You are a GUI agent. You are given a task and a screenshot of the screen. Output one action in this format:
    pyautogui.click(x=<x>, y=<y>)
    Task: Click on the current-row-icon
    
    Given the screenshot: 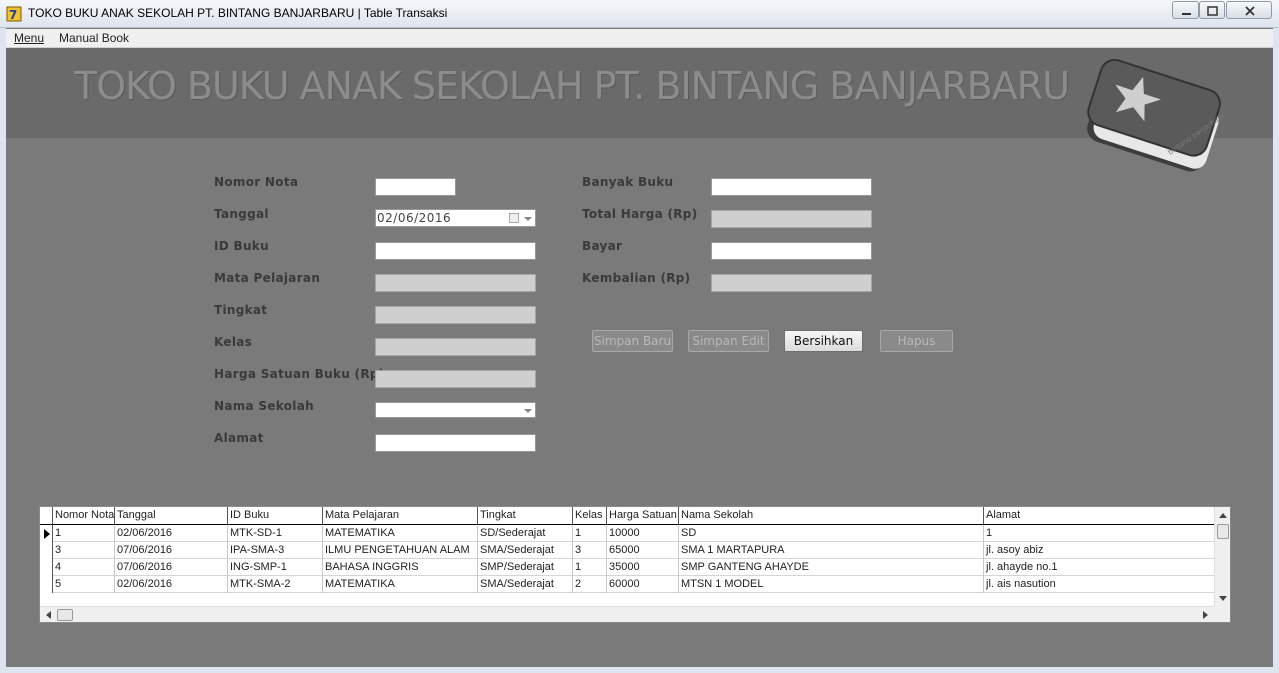 What is the action you would take?
    pyautogui.click(x=47, y=534)
    